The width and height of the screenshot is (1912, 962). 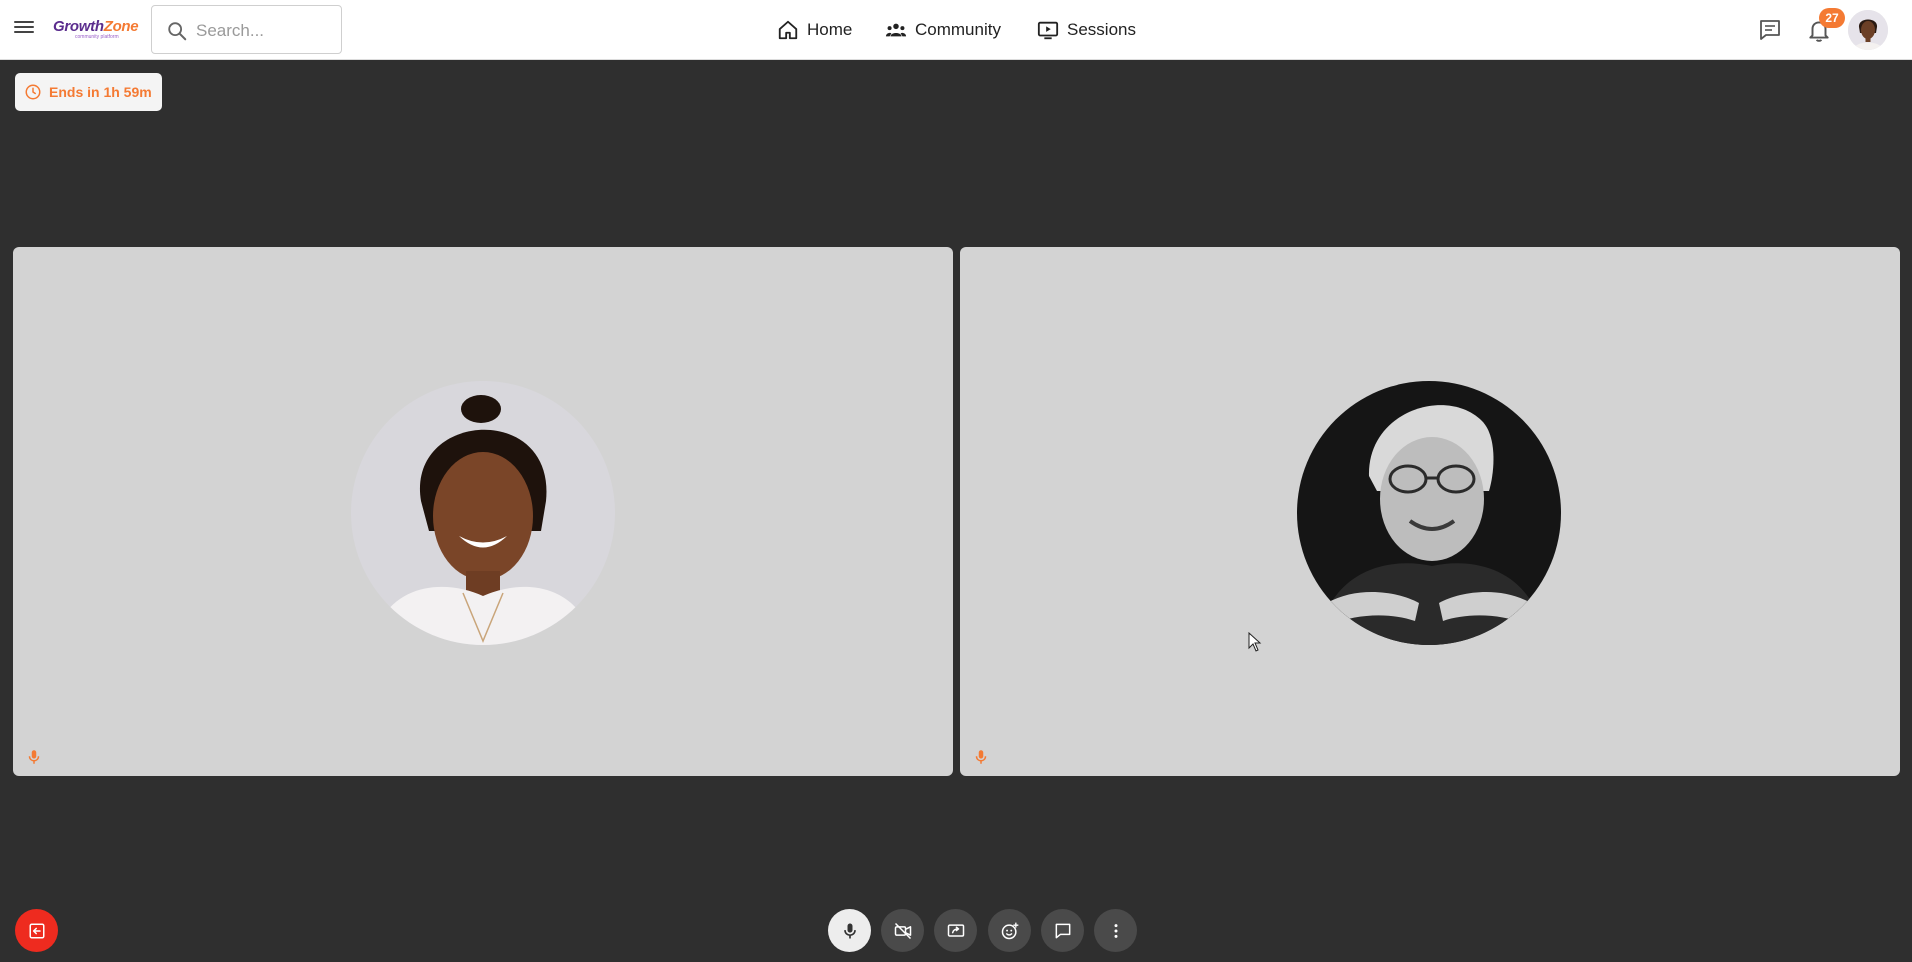 I want to click on messages-icon, so click(x=1770, y=30).